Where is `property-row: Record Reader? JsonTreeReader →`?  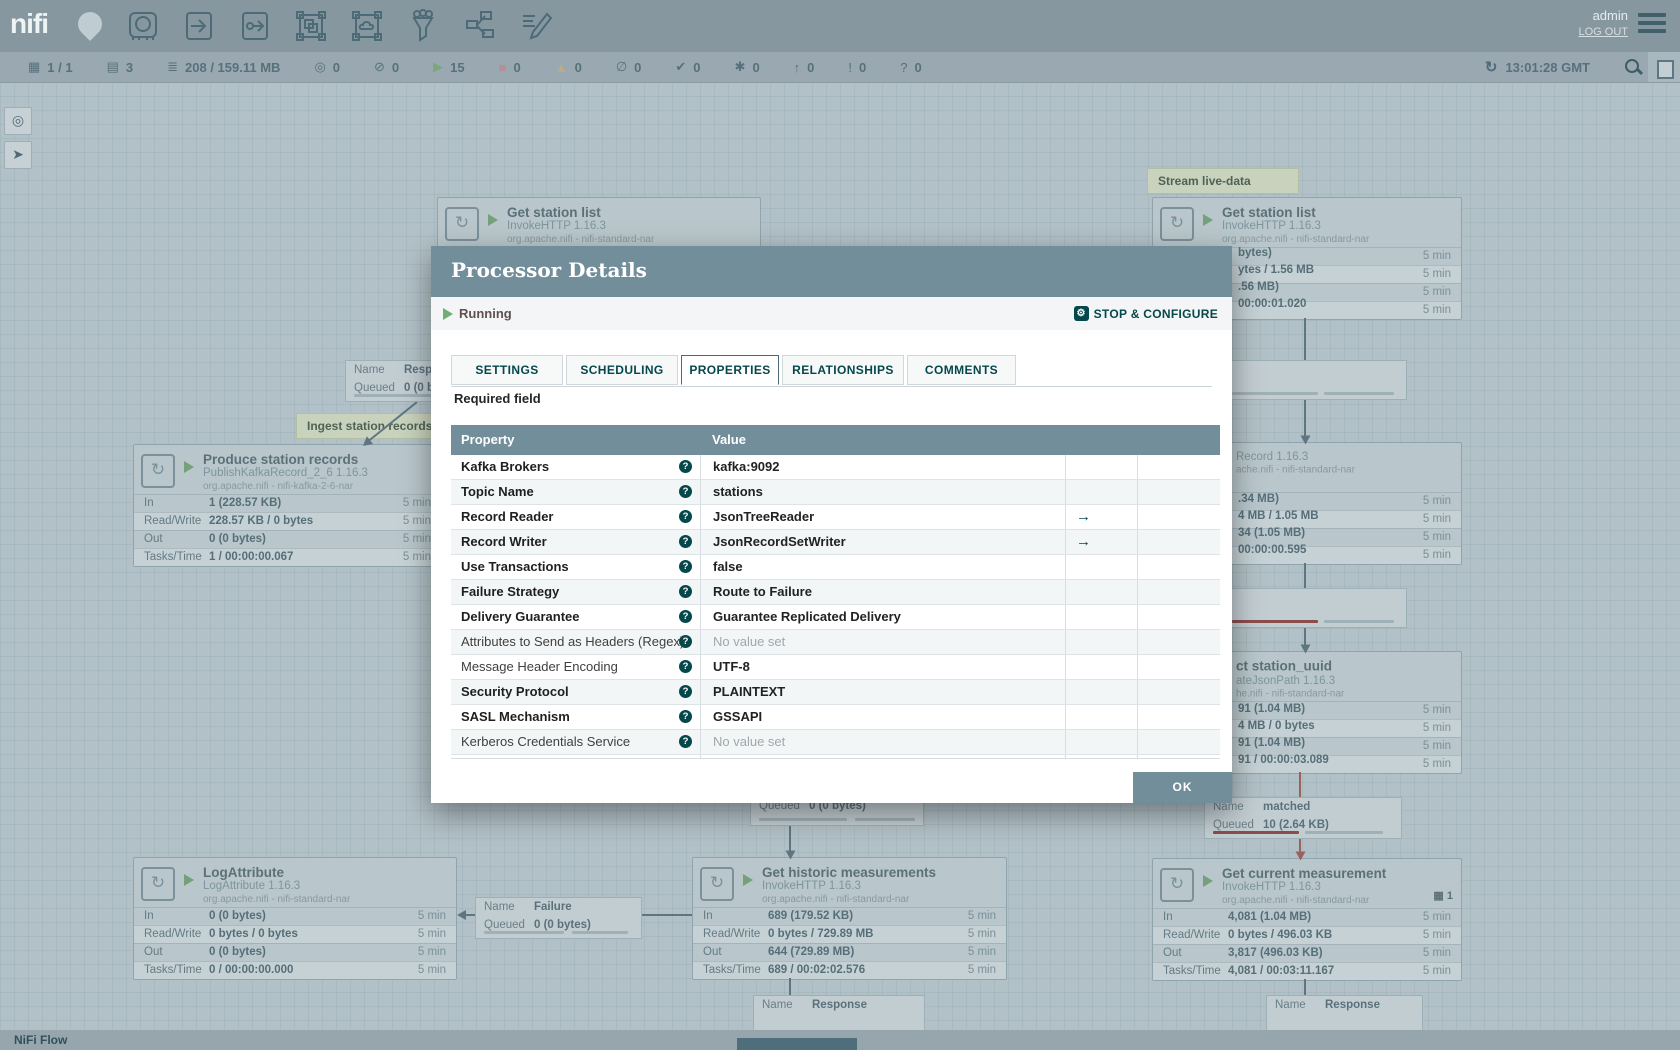
property-row: Record Reader? JsonTreeReader → is located at coordinates (835, 517).